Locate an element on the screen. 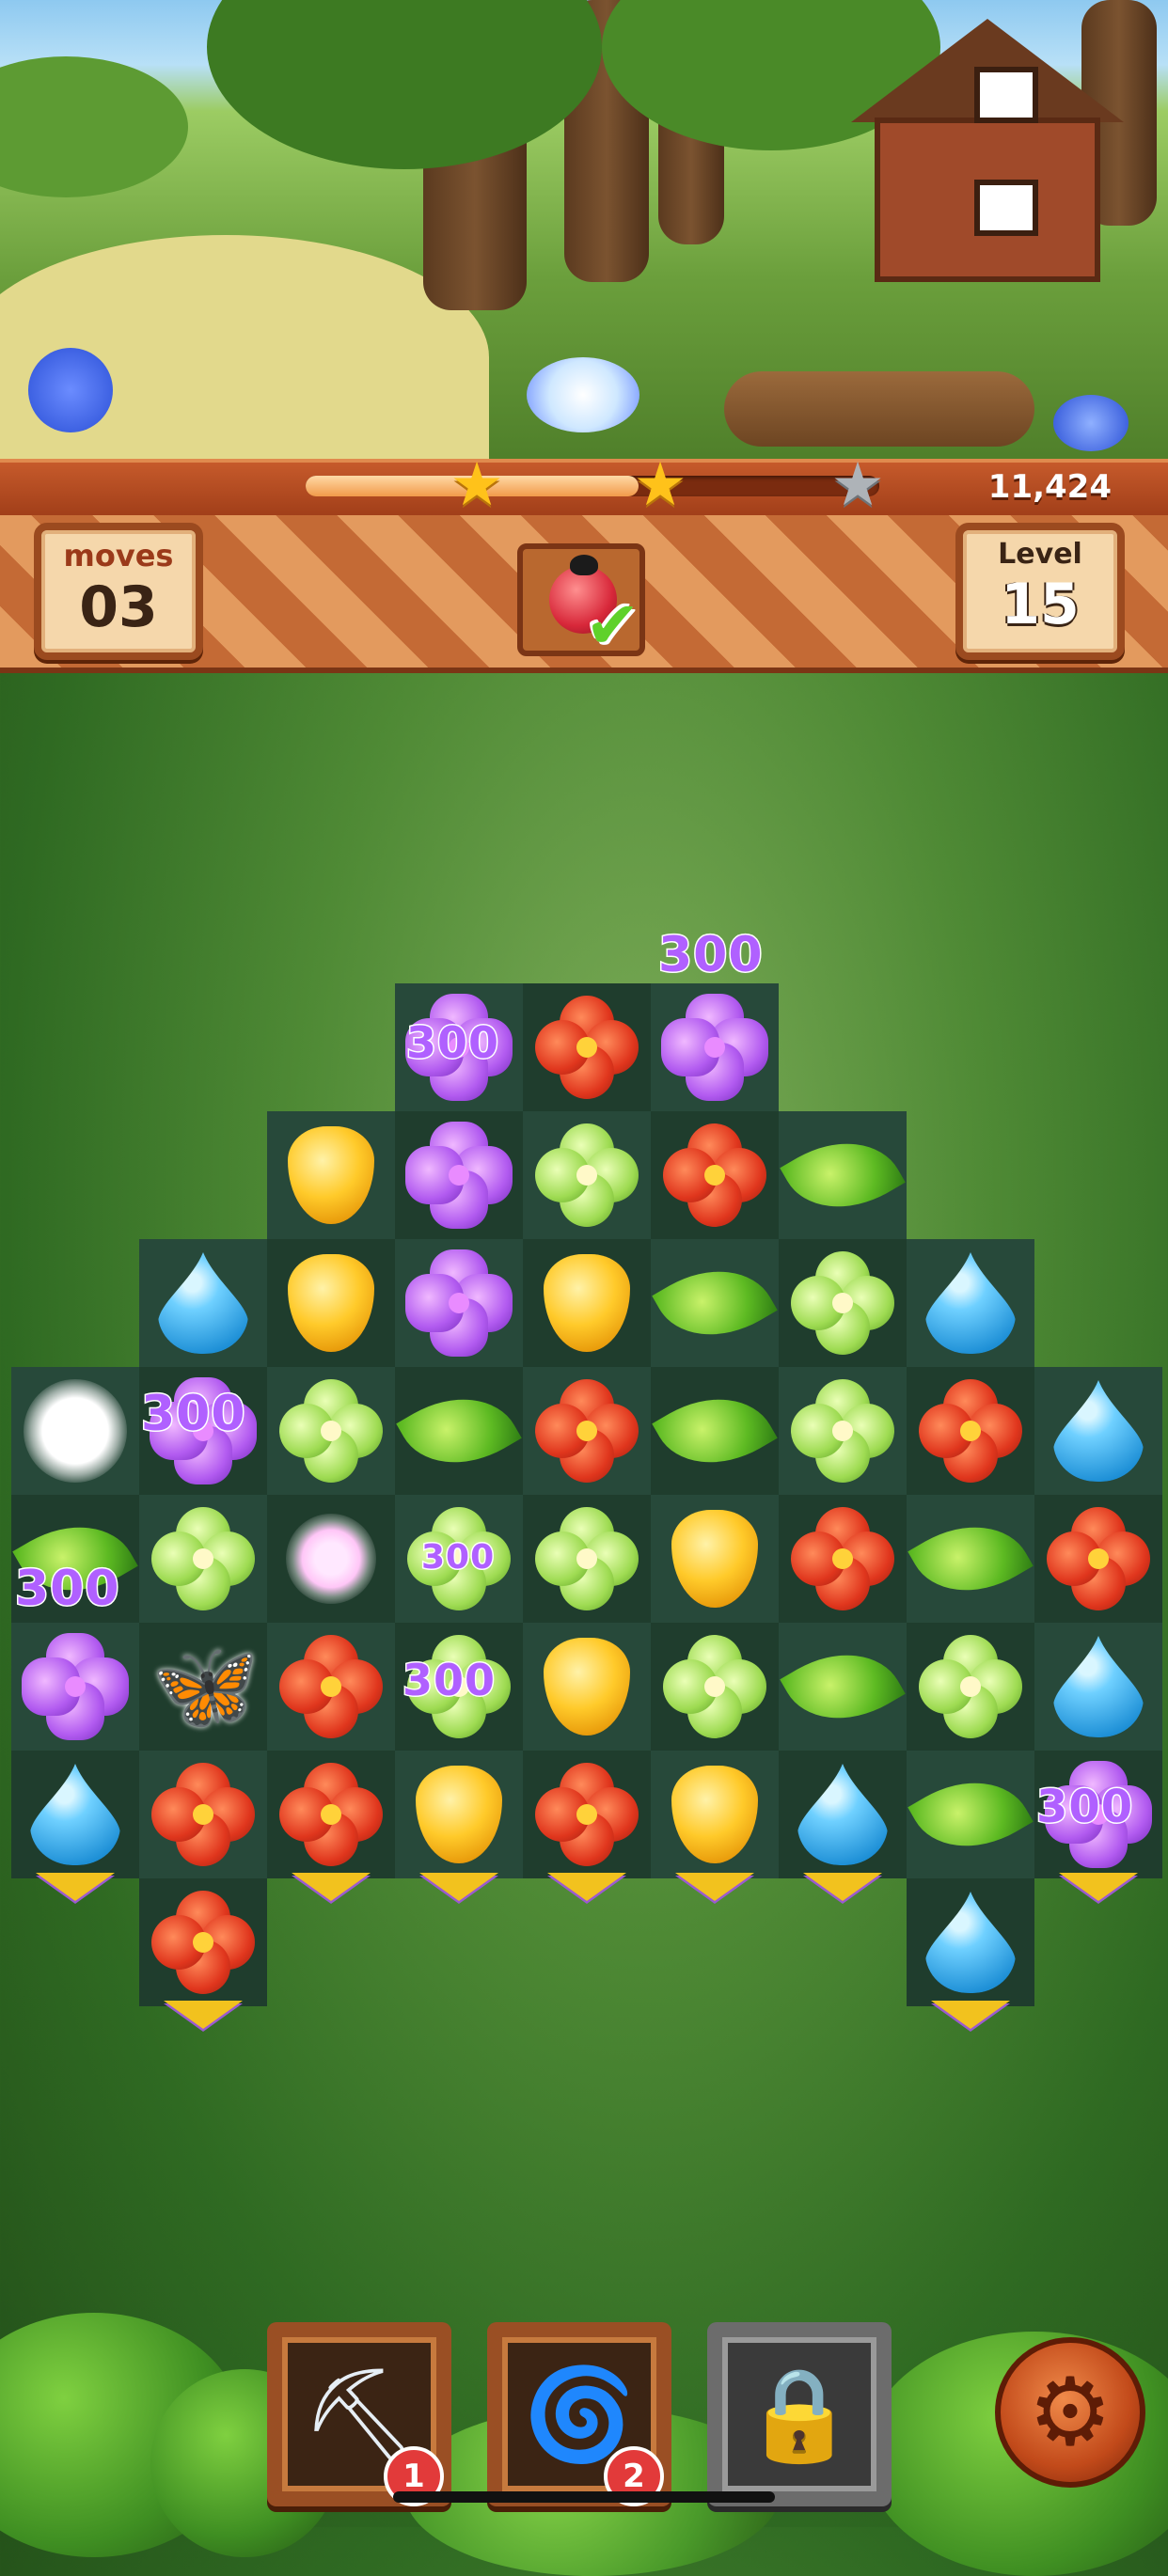 This screenshot has height=2576, width=1168. trowel-booster: ⛏ 1 is located at coordinates (359, 2414).